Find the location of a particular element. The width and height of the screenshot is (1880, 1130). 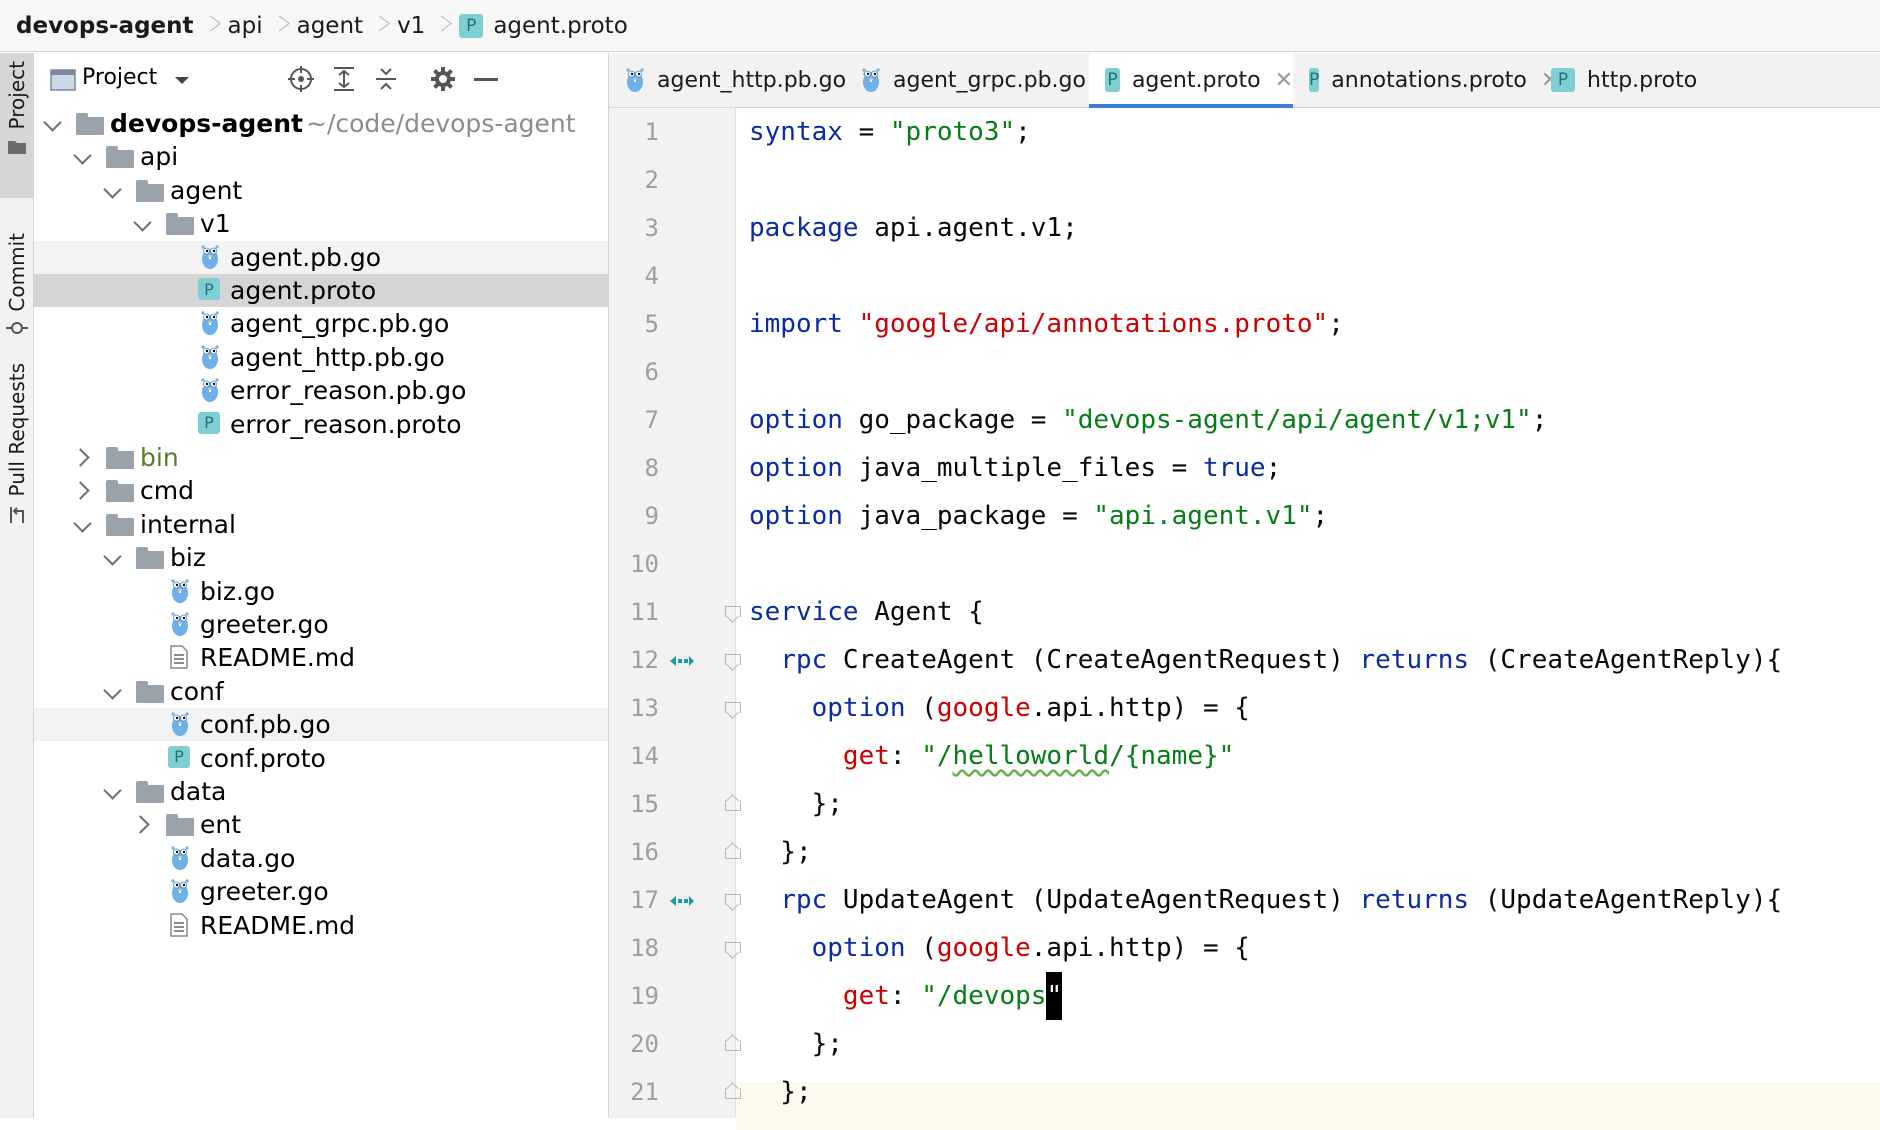

tab-agent-grpc-pb-go: agent_grpc.pb.go ✕ is located at coordinates (981, 80).